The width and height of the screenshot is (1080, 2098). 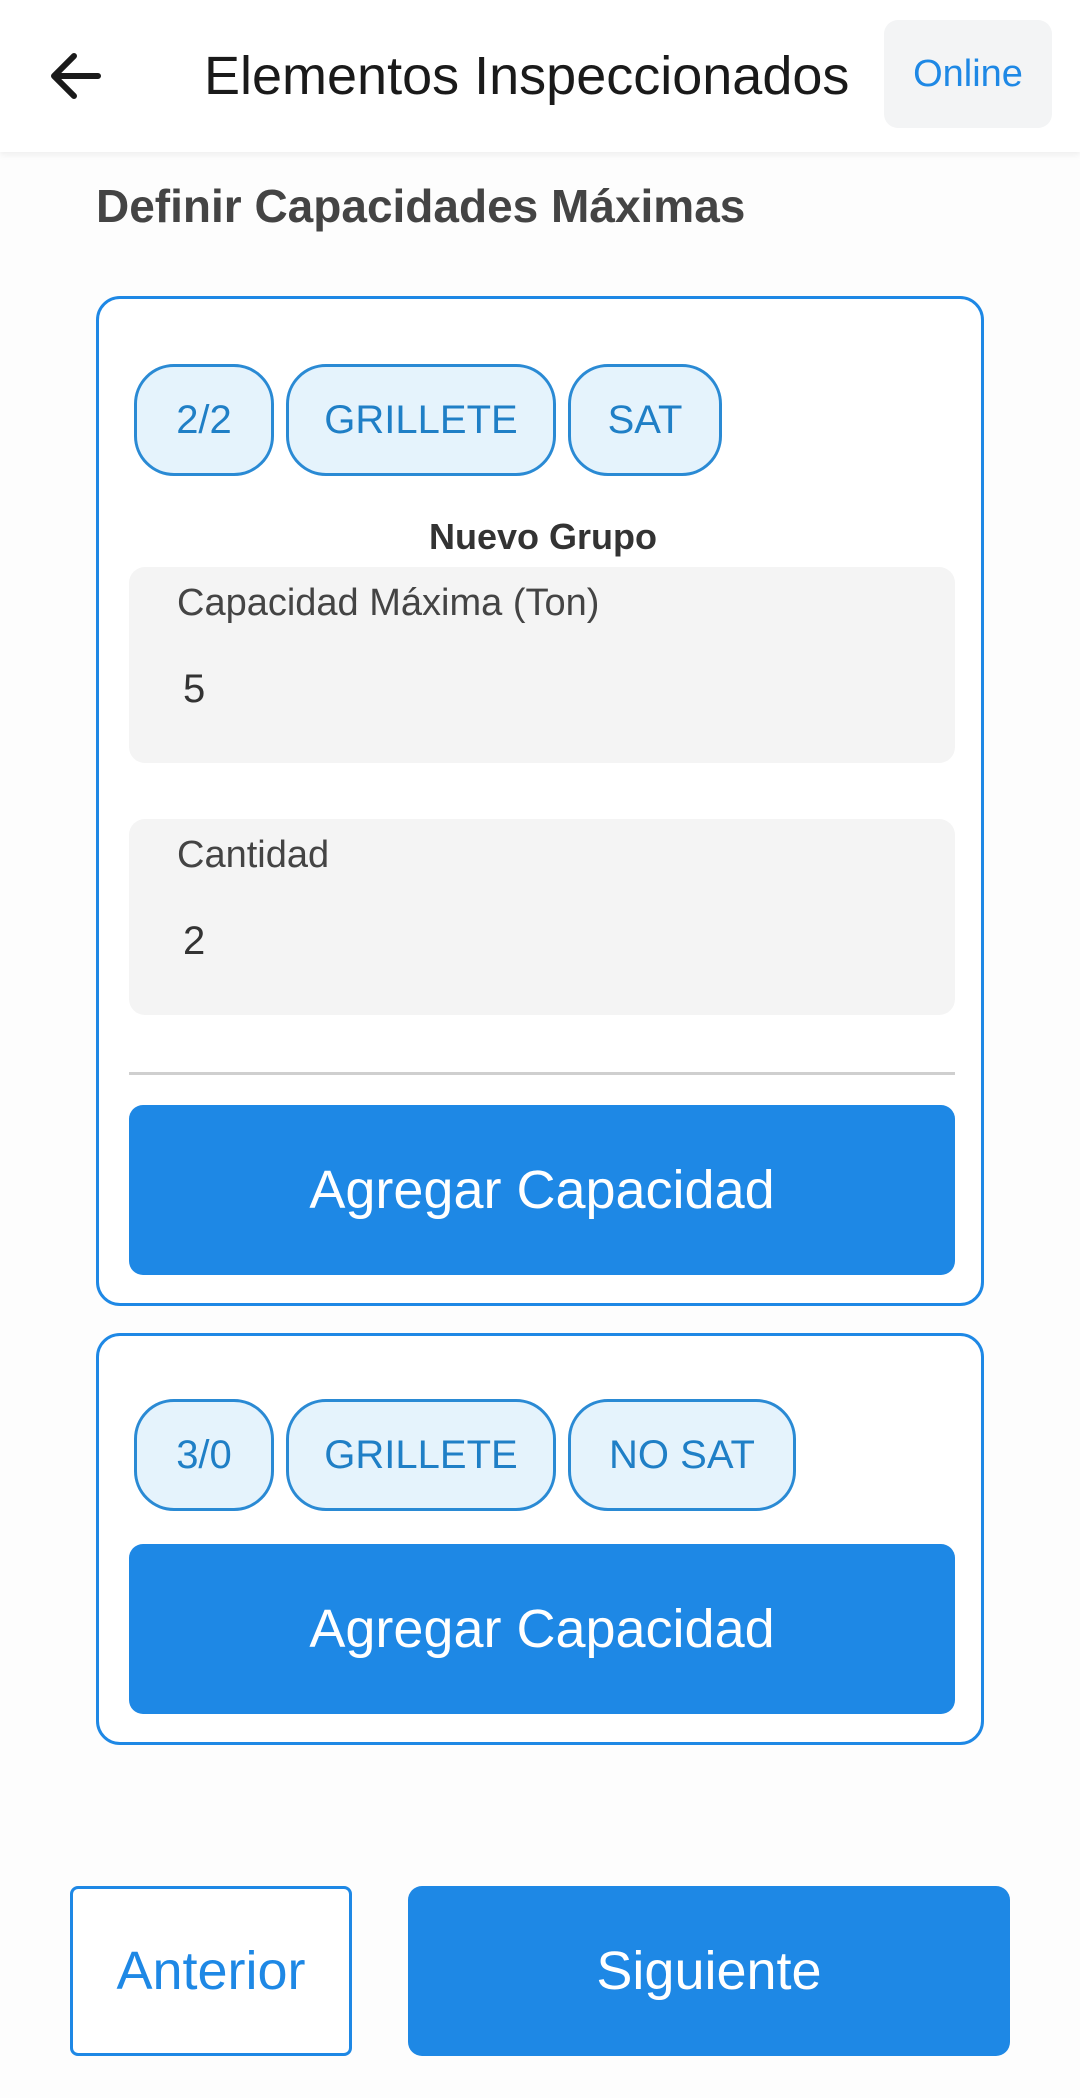 I want to click on count-chip: 3/0, so click(x=204, y=1455).